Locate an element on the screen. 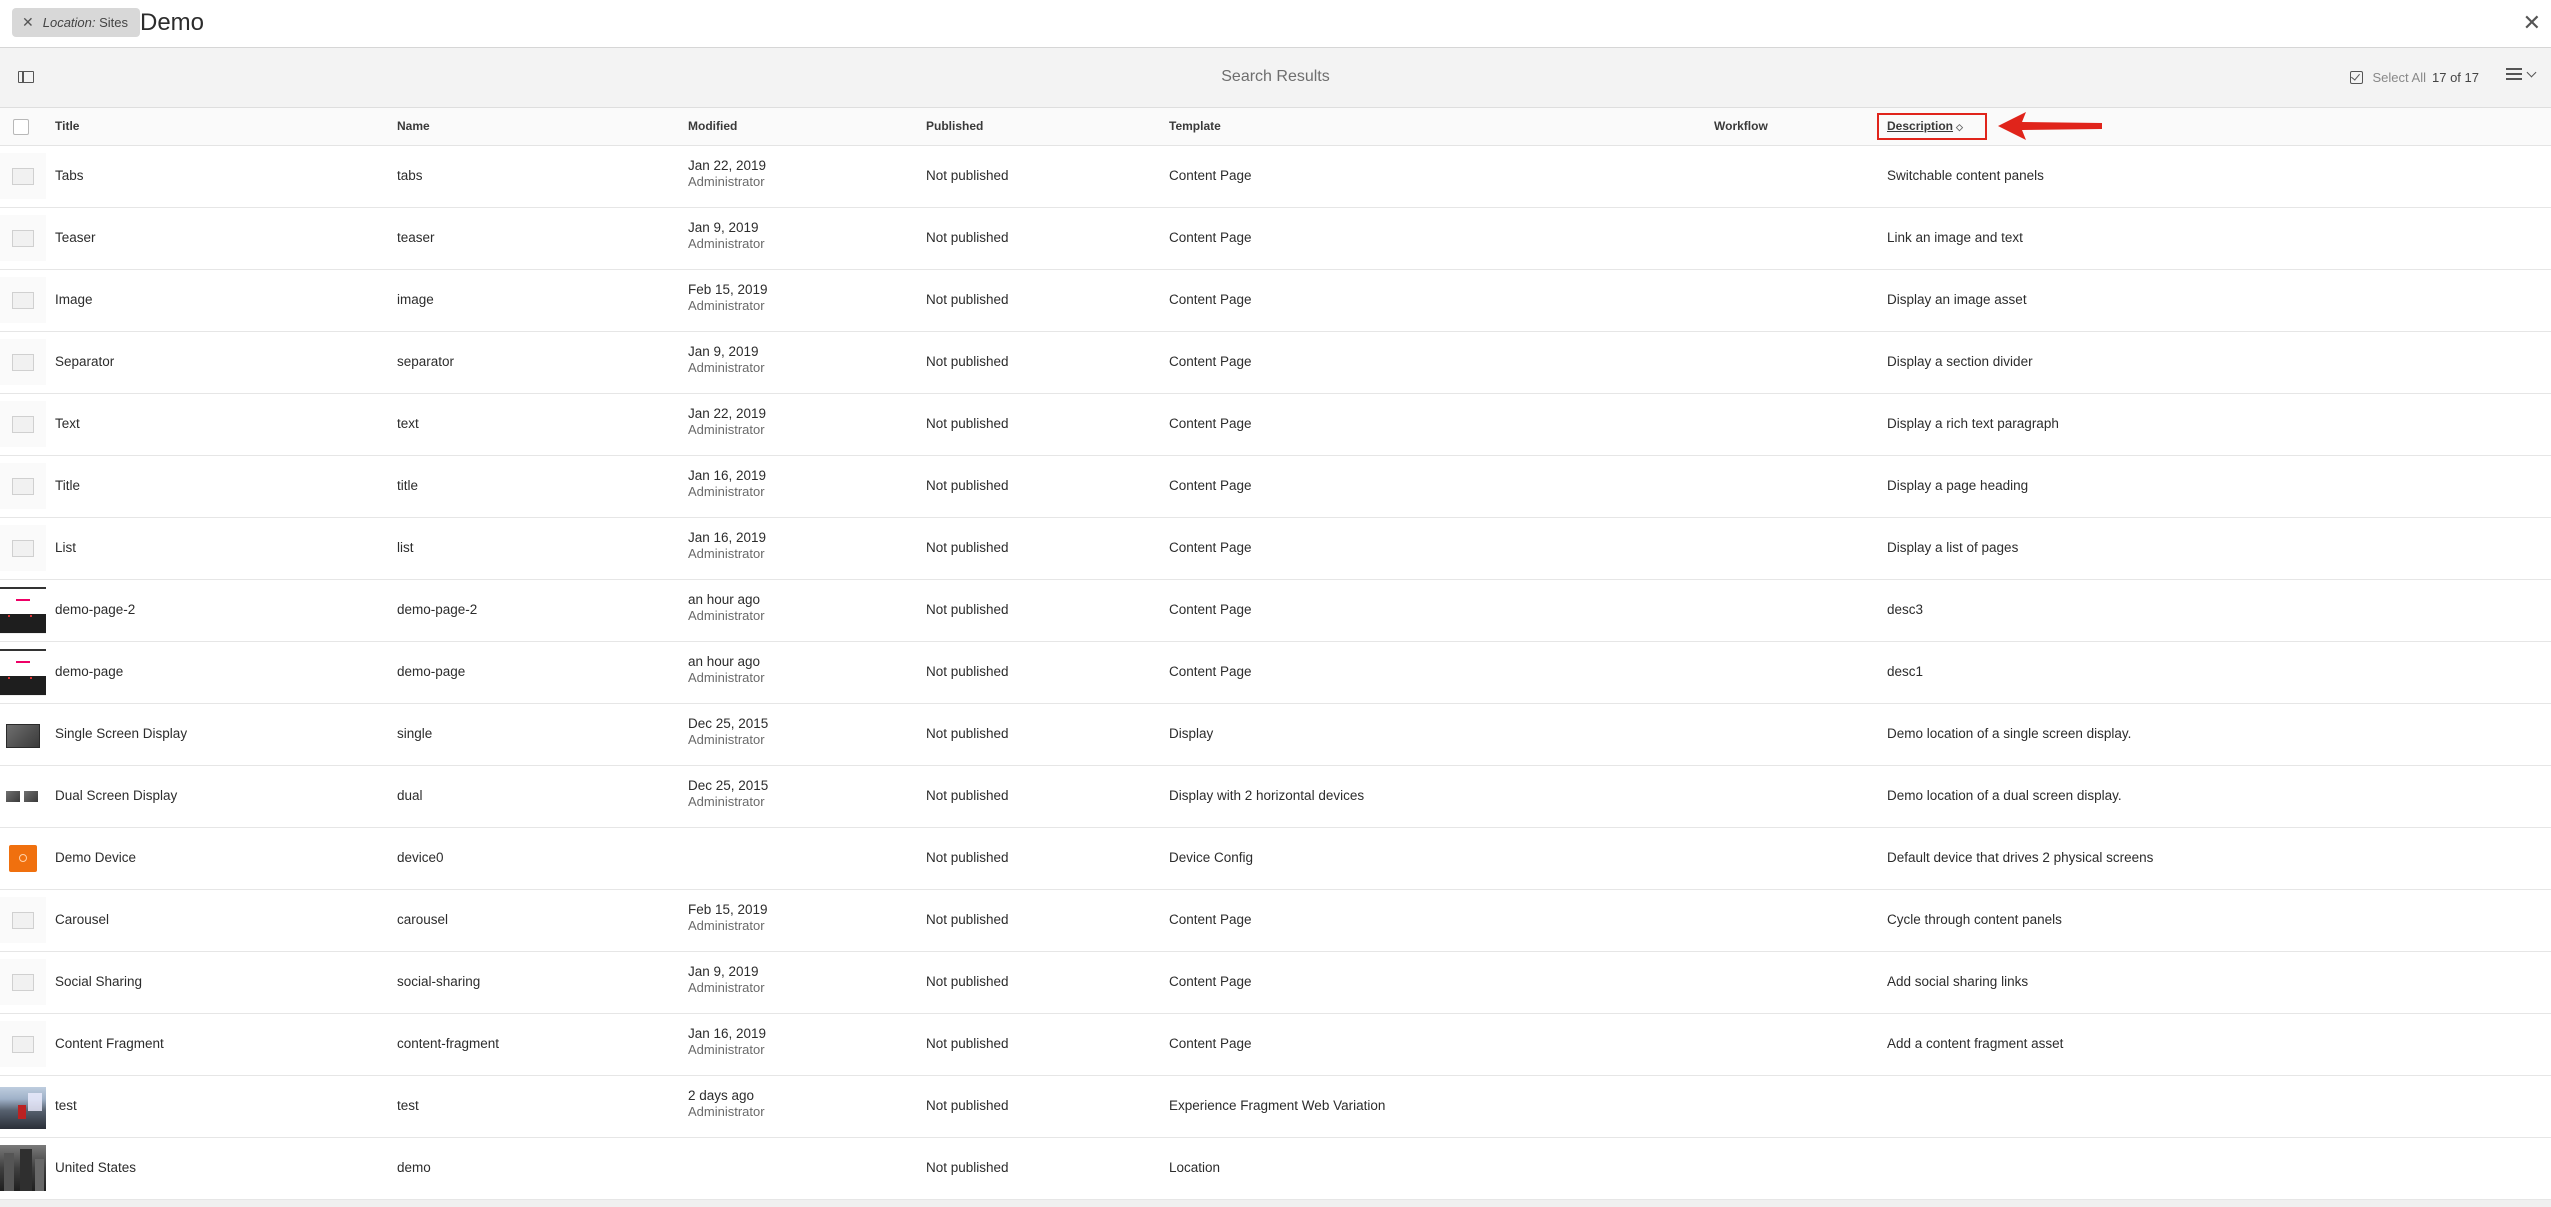  list-view-icon is located at coordinates (2514, 74).